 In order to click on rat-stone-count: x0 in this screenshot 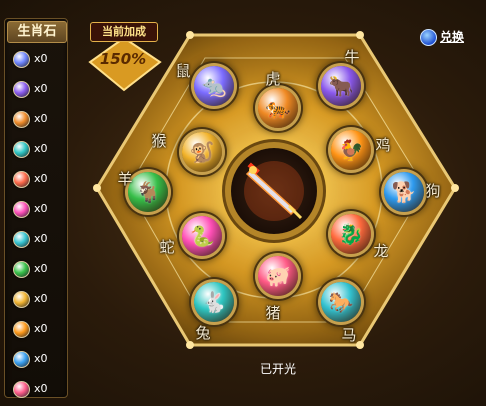, I will do `click(41, 58)`.